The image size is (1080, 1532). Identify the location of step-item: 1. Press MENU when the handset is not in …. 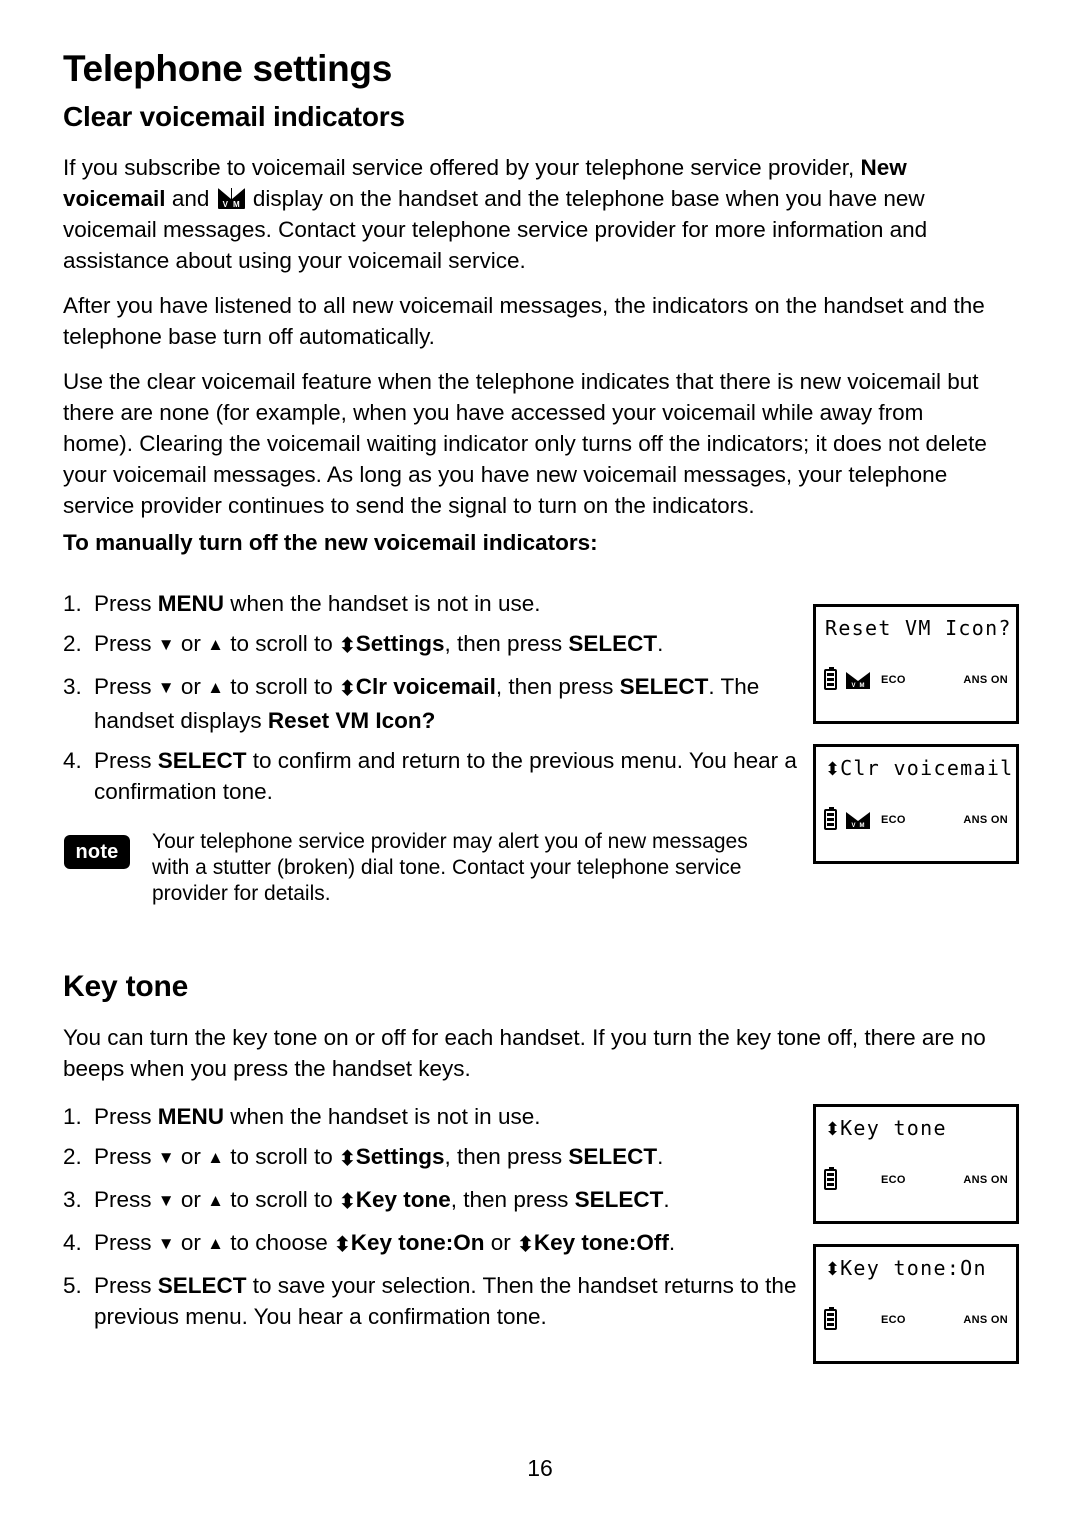
(434, 603).